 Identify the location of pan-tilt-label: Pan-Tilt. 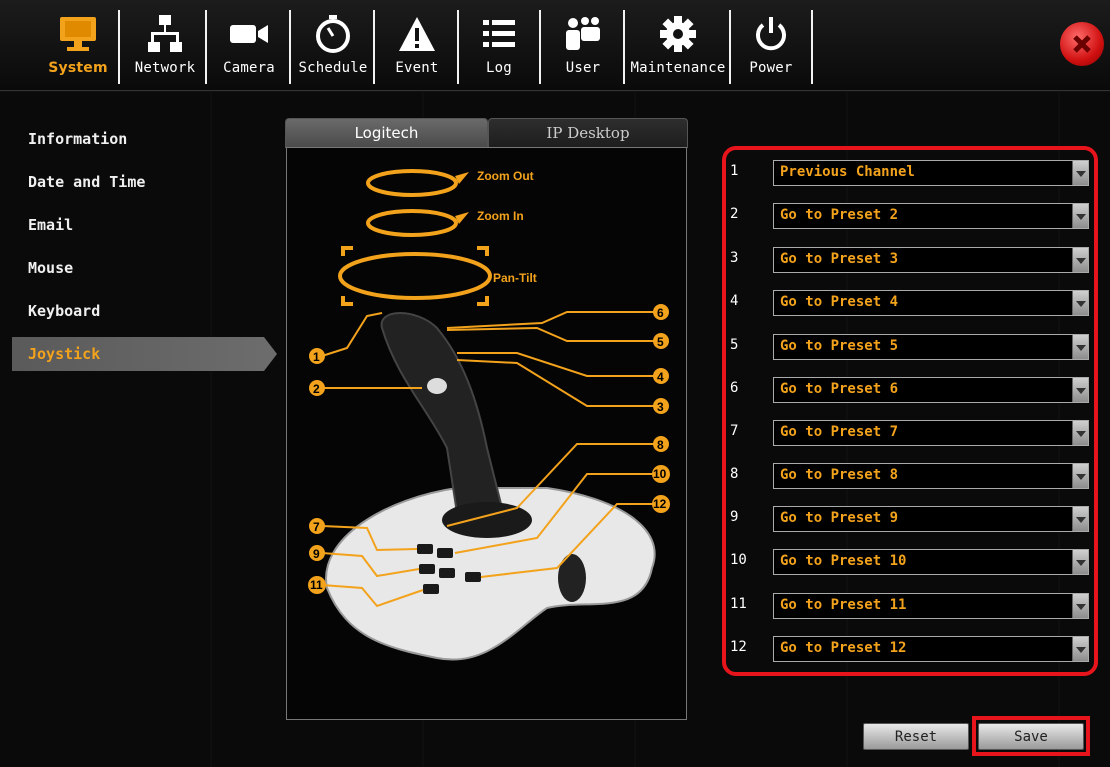
(515, 278).